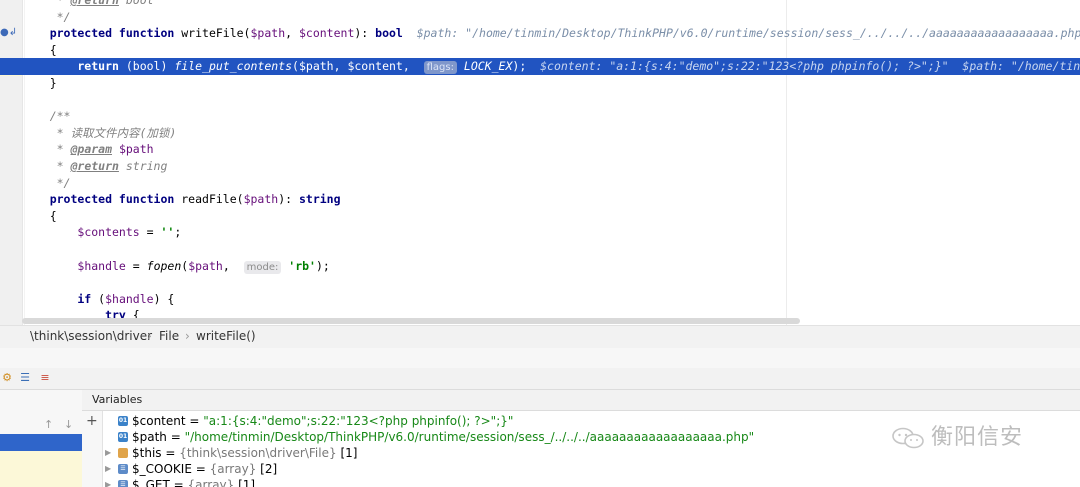 The height and width of the screenshot is (487, 1080). I want to click on code-token: =, so click(150, 232).